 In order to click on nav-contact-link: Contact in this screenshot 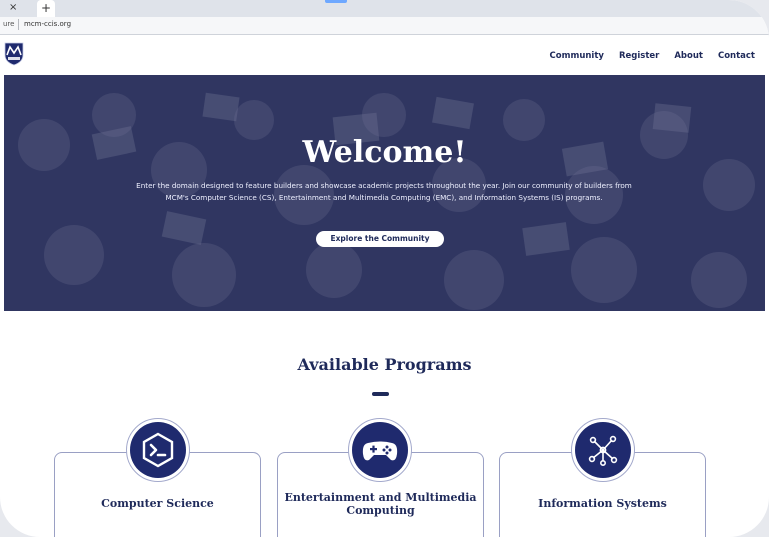, I will do `click(736, 56)`.